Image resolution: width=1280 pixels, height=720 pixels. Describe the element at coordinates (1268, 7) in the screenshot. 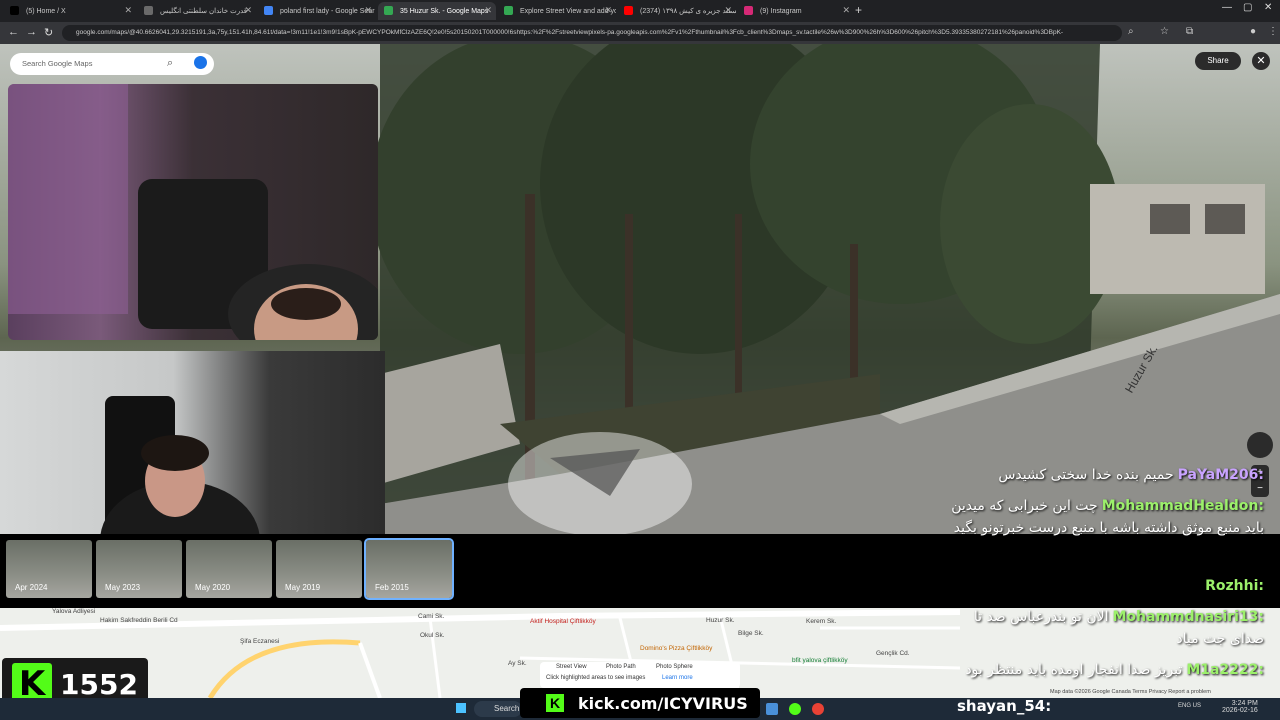

I see `window-close-icon: ✕` at that location.